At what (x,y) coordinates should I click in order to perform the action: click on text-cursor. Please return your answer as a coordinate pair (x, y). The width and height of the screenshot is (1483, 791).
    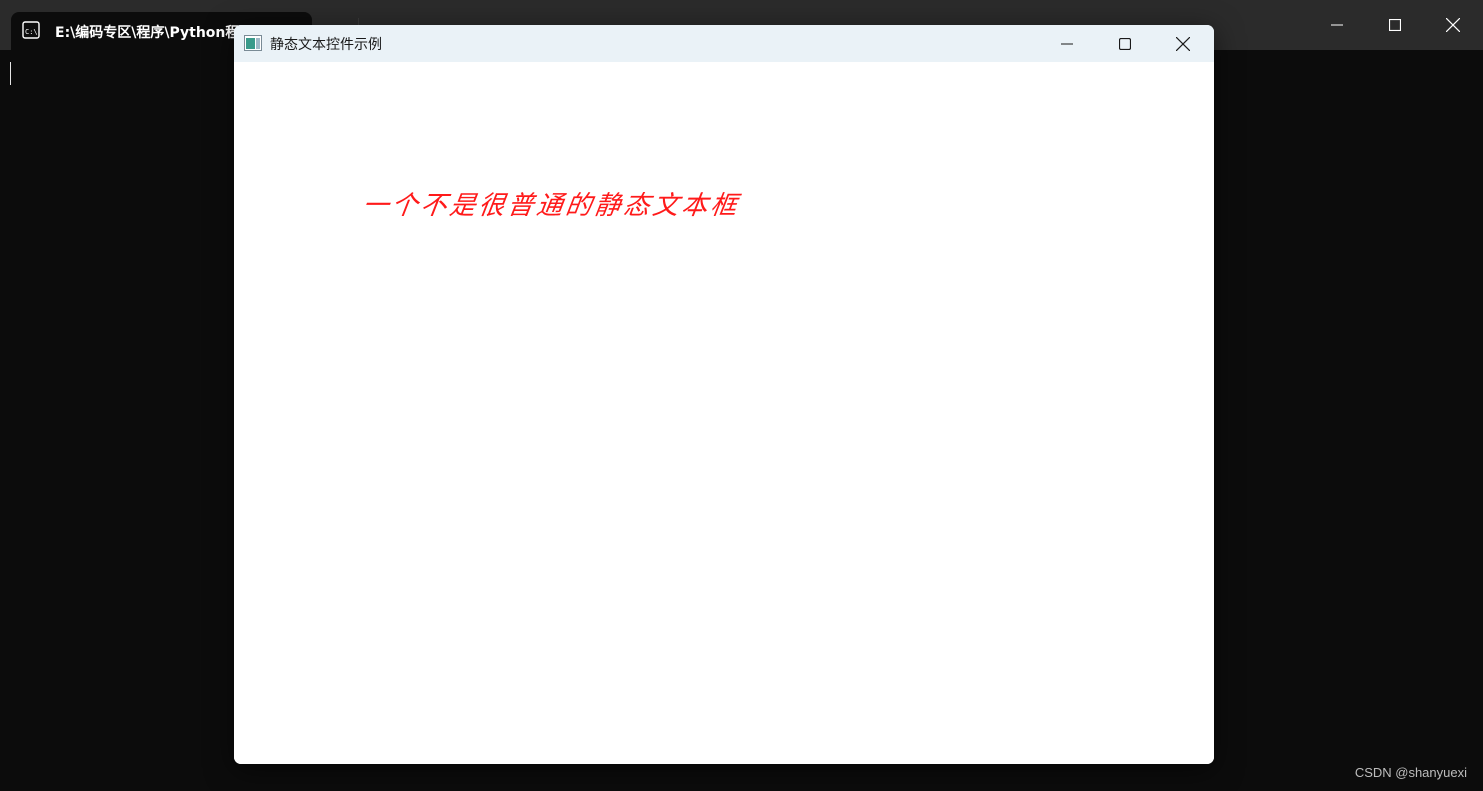
    Looking at the image, I should click on (10, 73).